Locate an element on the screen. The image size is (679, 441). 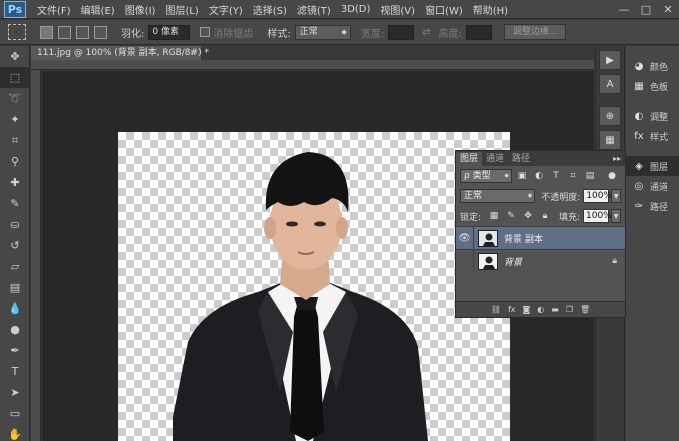
menu-3d: 3D(D) is located at coordinates (356, 9).